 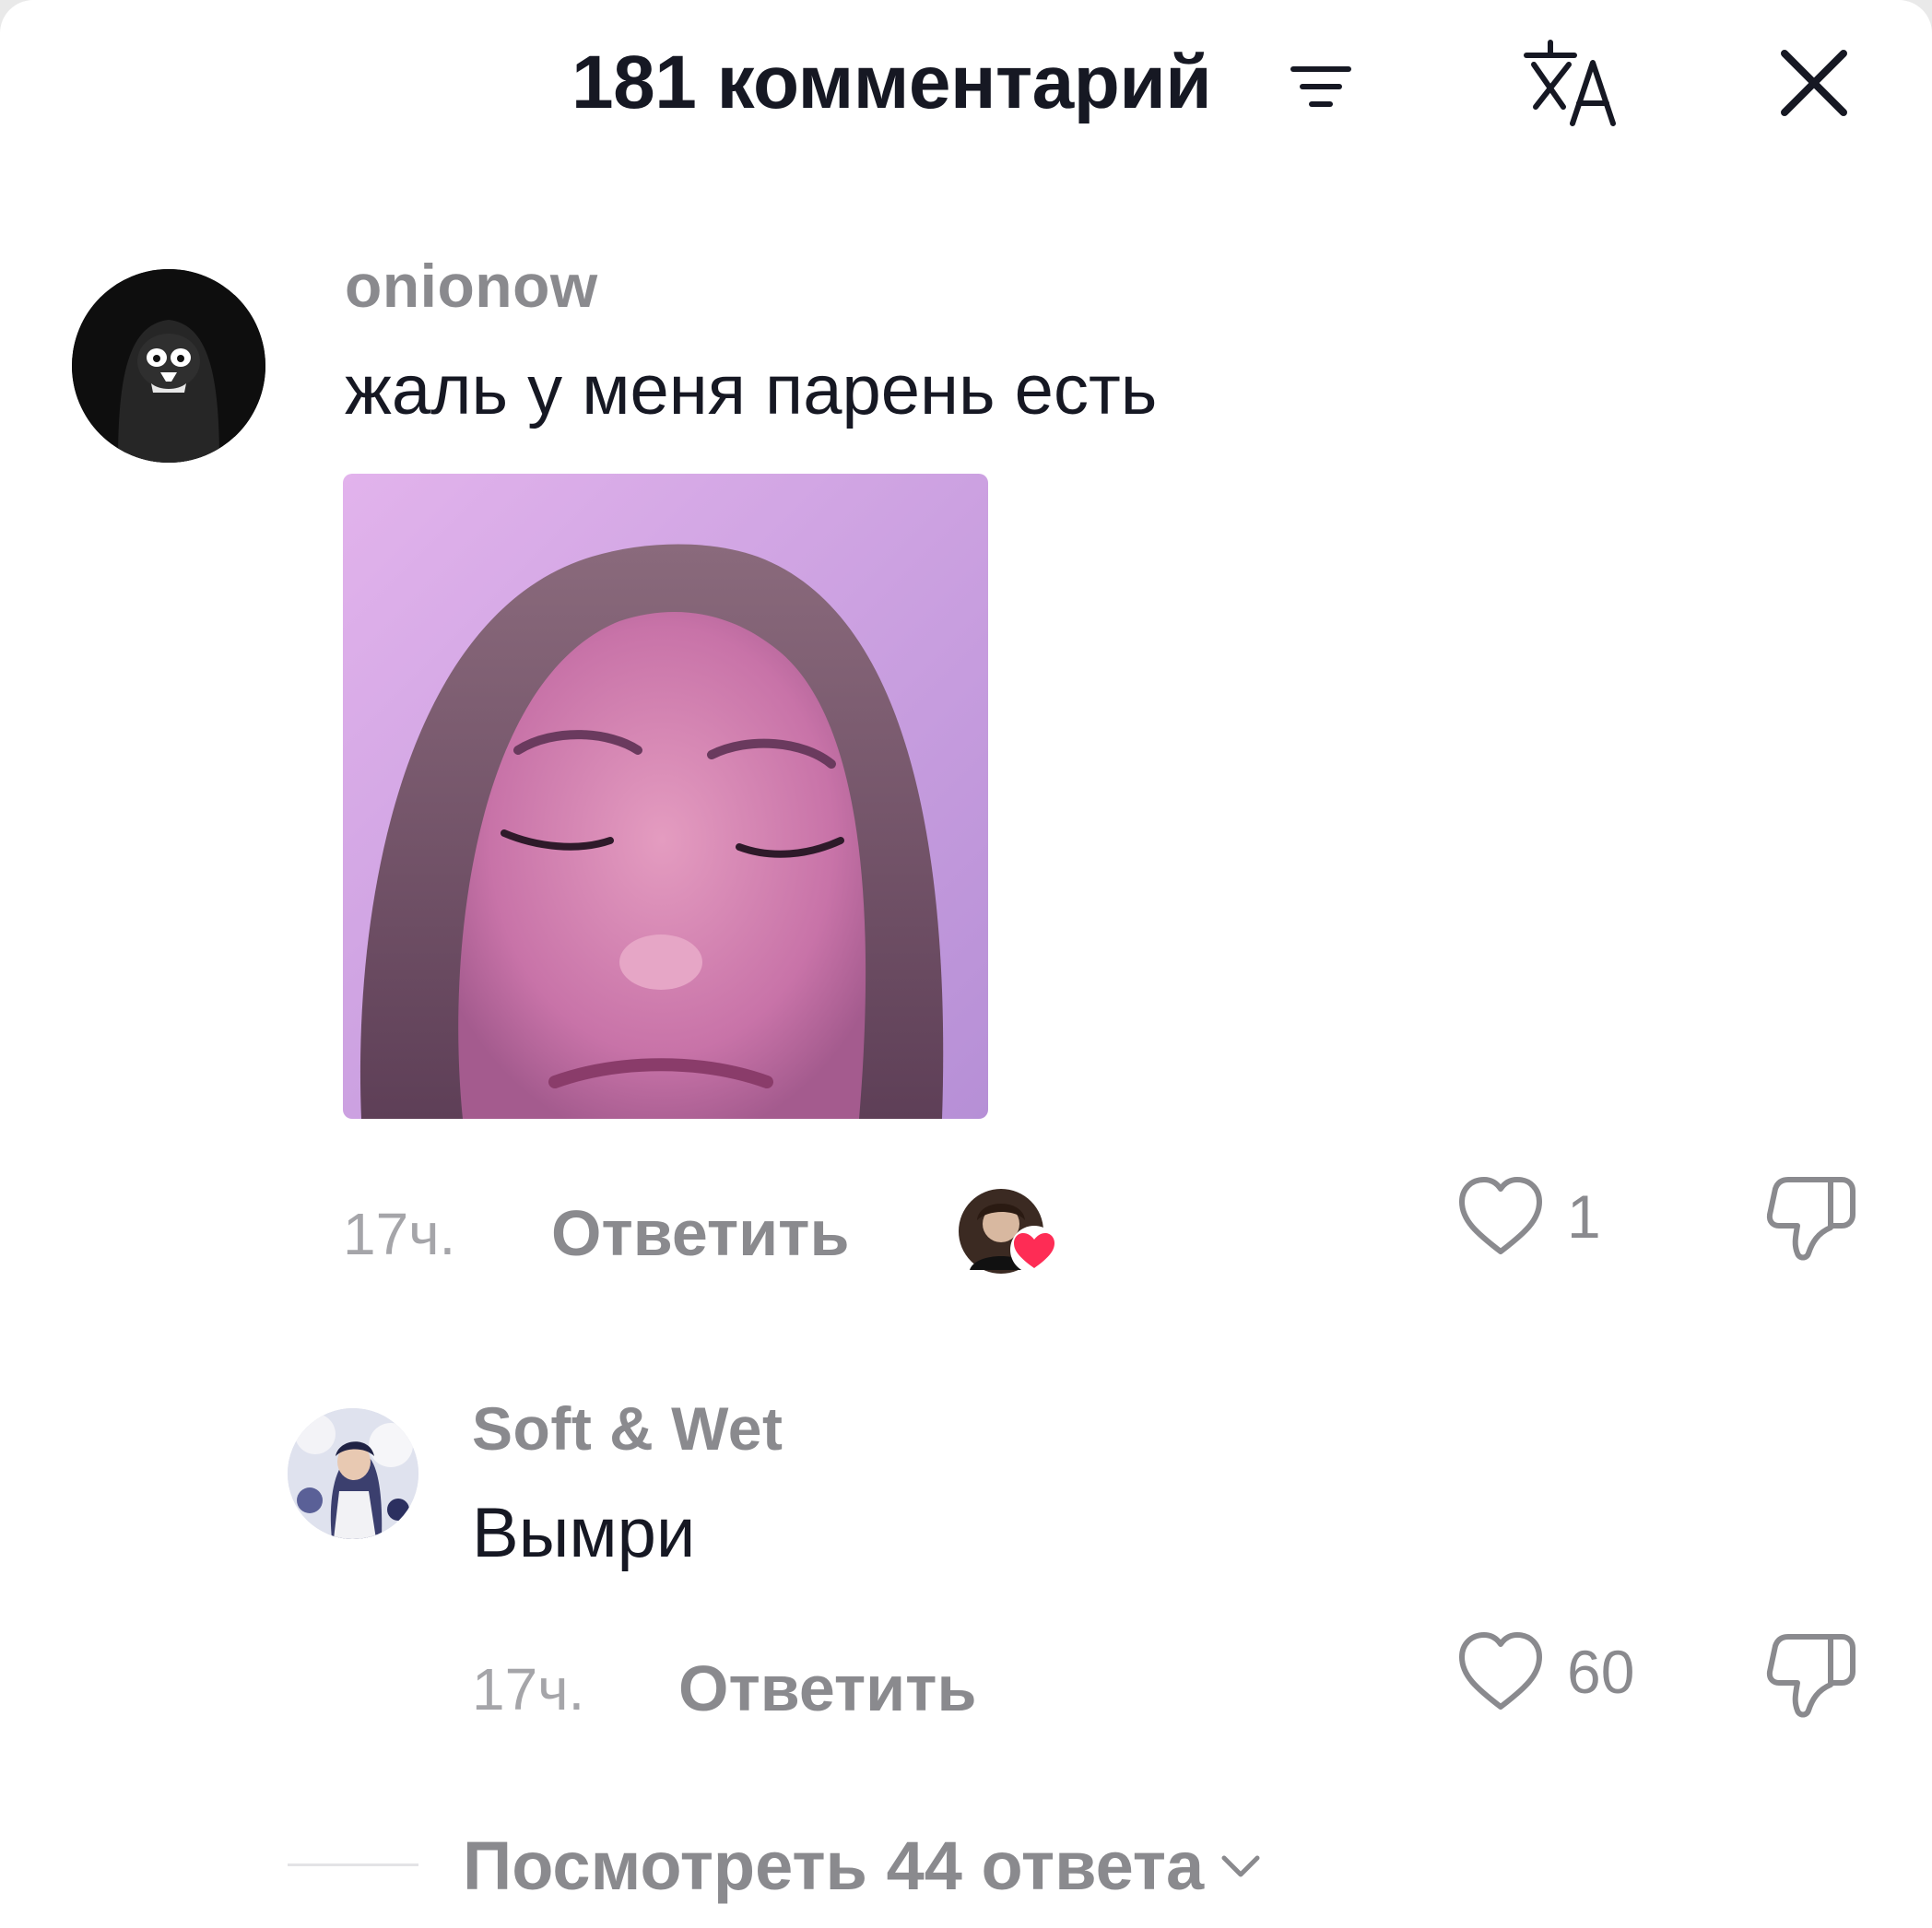 What do you see at coordinates (1584, 1216) in the screenshot?
I see `like-count: 1` at bounding box center [1584, 1216].